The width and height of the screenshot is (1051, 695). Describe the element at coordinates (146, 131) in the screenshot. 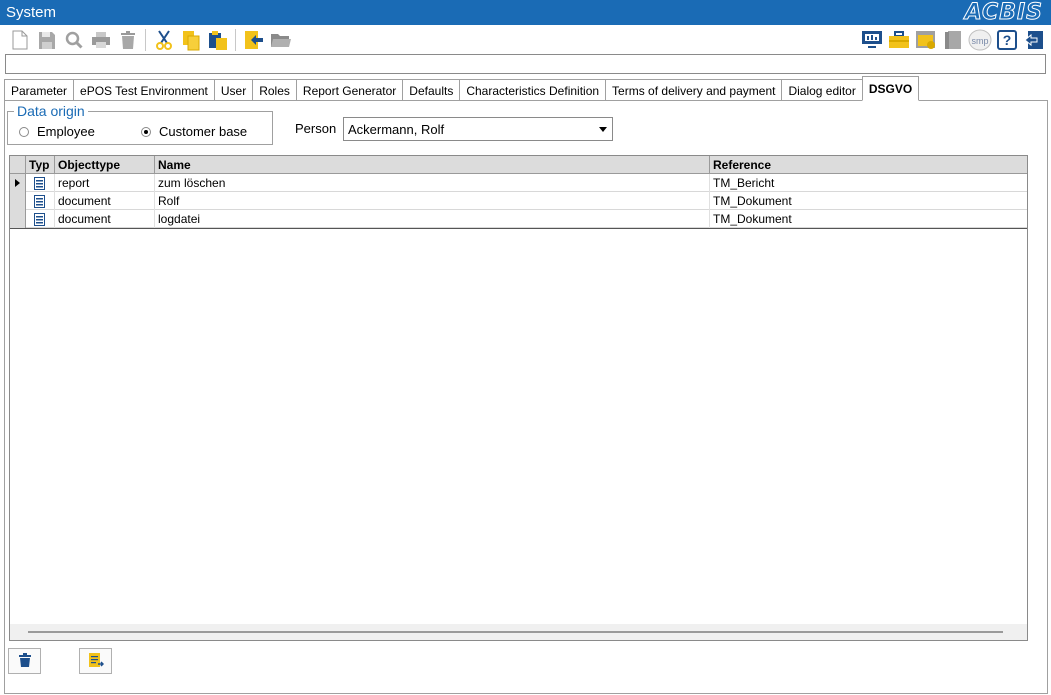

I see `radio-customer-base-indicator` at that location.